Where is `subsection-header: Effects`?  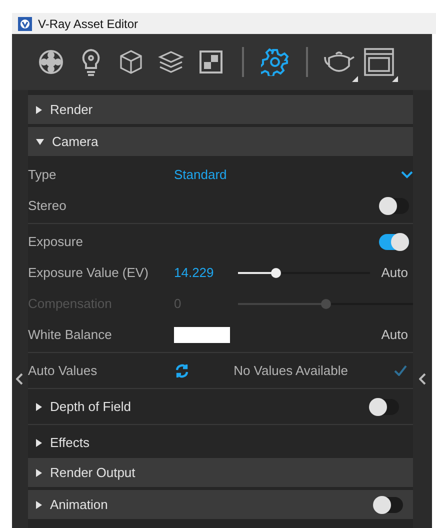
subsection-header: Effects is located at coordinates (220, 442).